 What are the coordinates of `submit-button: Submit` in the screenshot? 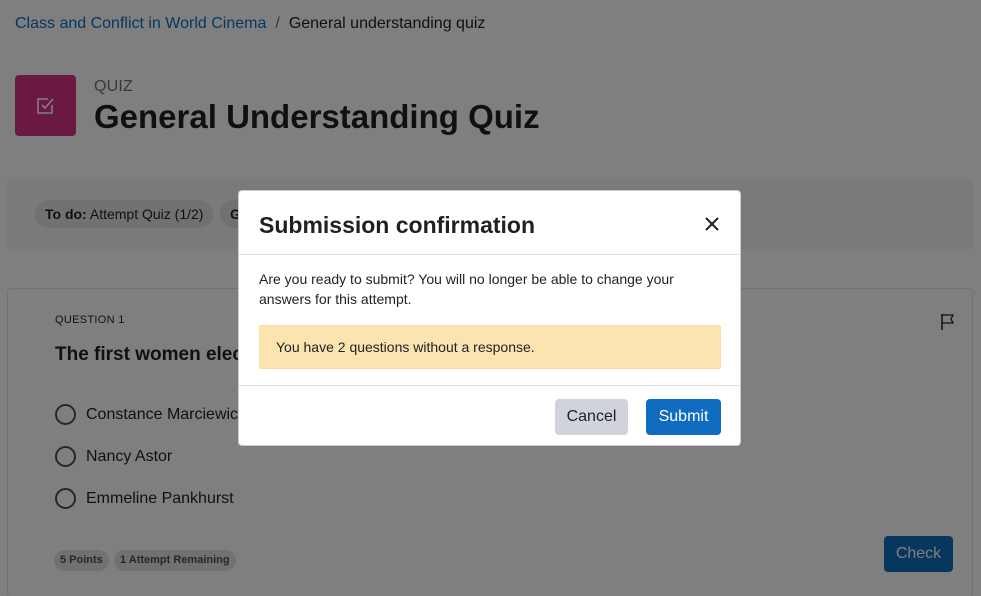 It's located at (683, 417).